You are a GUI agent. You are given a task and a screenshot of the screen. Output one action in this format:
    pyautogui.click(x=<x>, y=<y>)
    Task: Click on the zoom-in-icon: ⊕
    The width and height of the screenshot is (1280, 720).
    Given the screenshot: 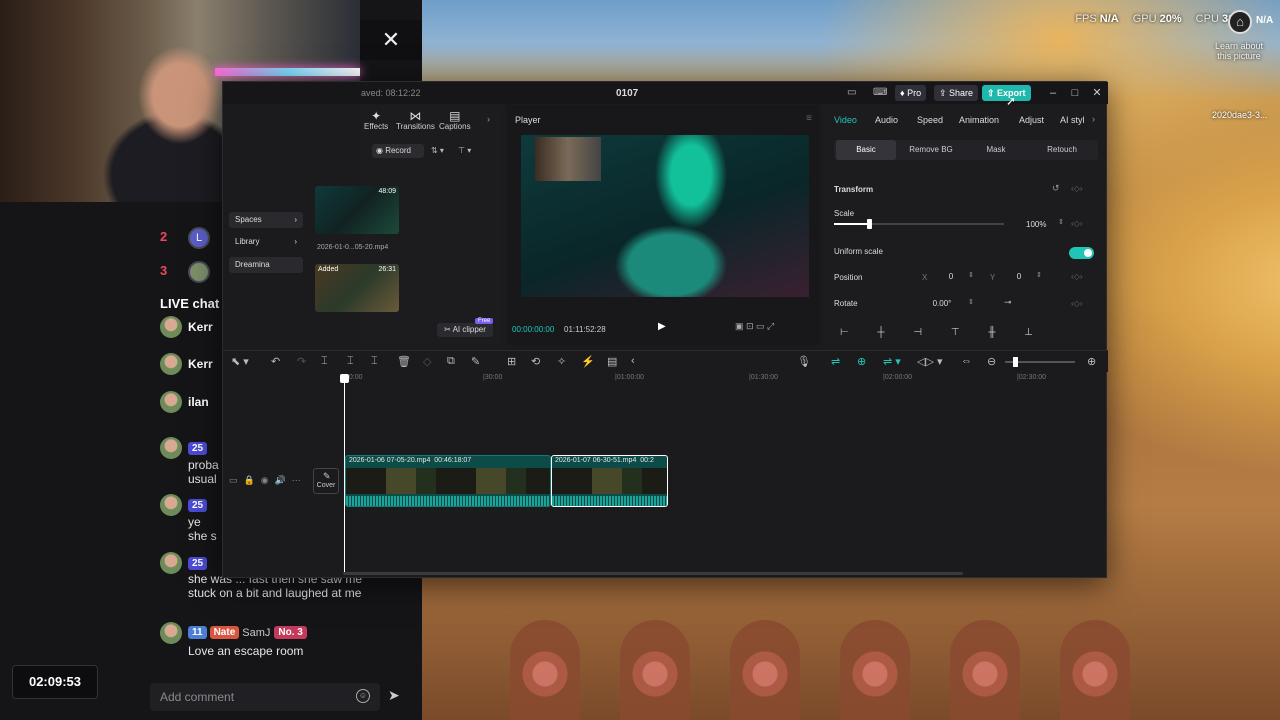 What is the action you would take?
    pyautogui.click(x=1091, y=361)
    